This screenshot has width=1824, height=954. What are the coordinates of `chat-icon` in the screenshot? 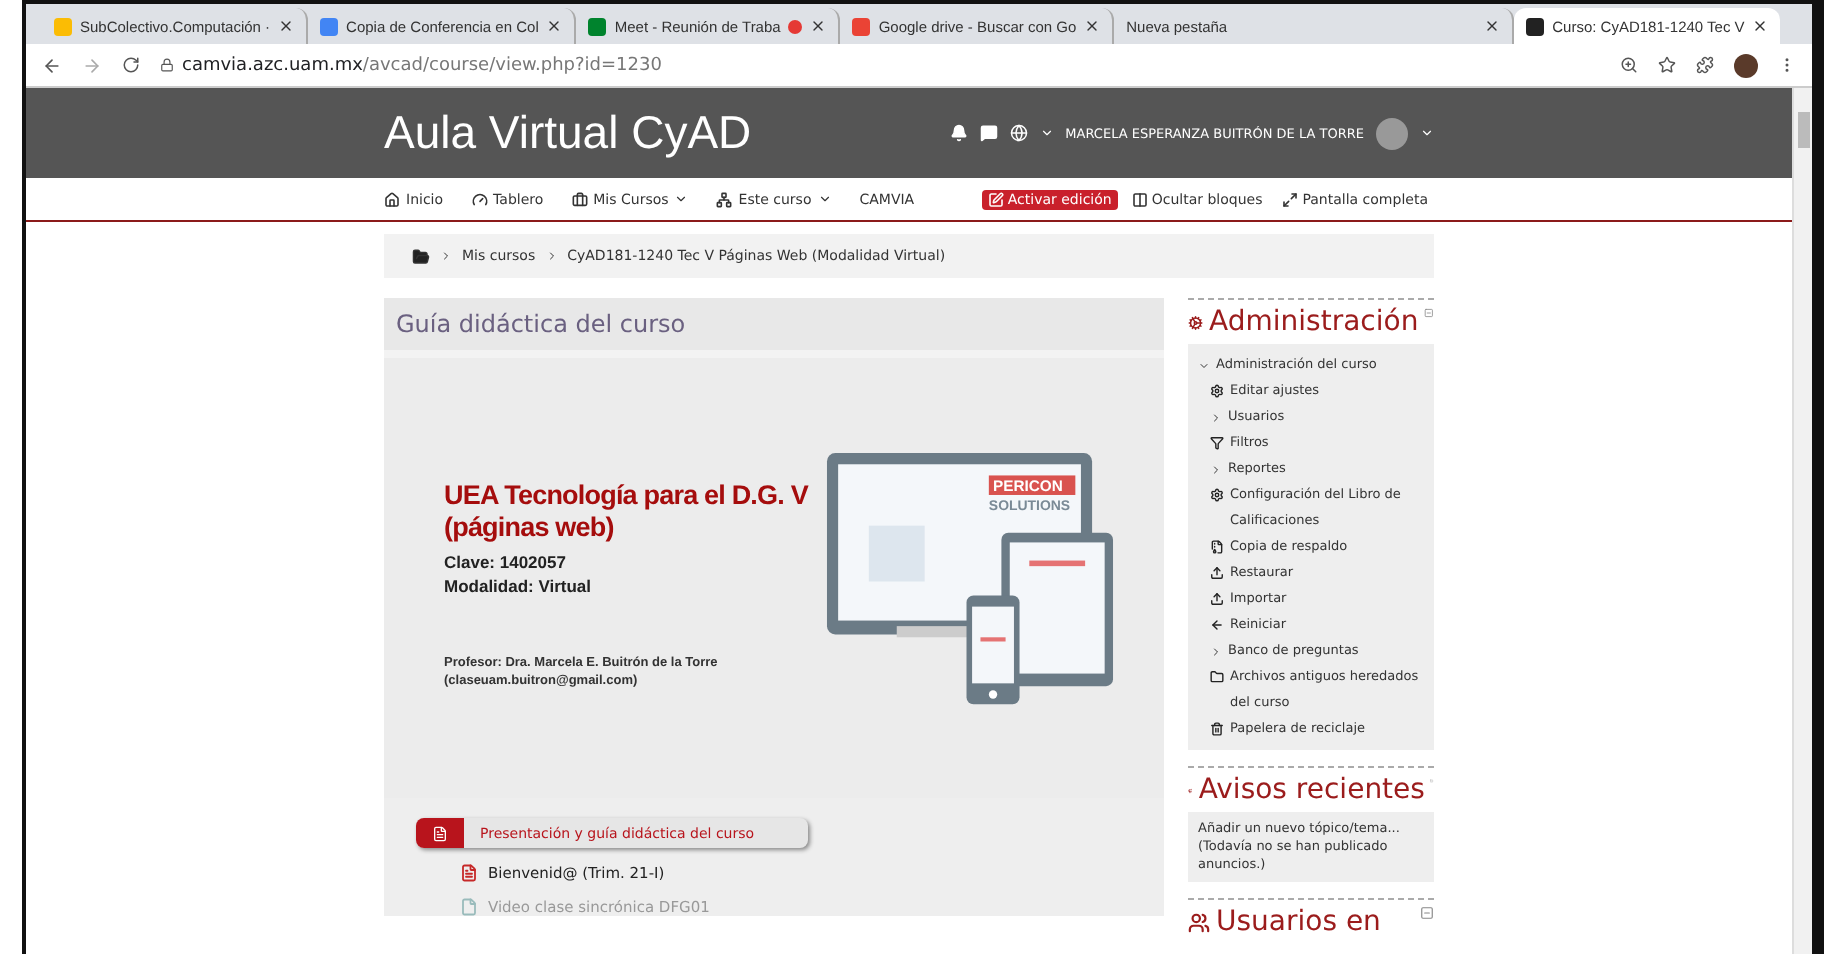 It's located at (988, 133).